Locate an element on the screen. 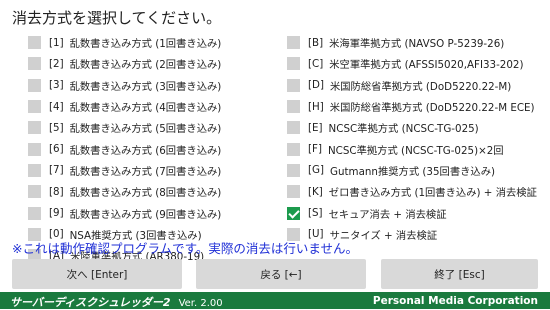  option-item: [E] NCSC準拠方式 (NCSC-TG-025) is located at coordinates (414, 127).